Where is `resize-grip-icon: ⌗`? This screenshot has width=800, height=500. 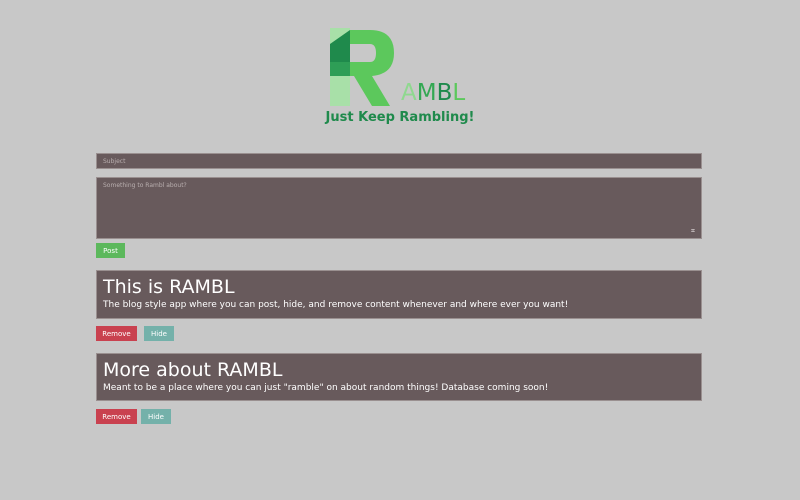 resize-grip-icon: ⌗ is located at coordinates (693, 231).